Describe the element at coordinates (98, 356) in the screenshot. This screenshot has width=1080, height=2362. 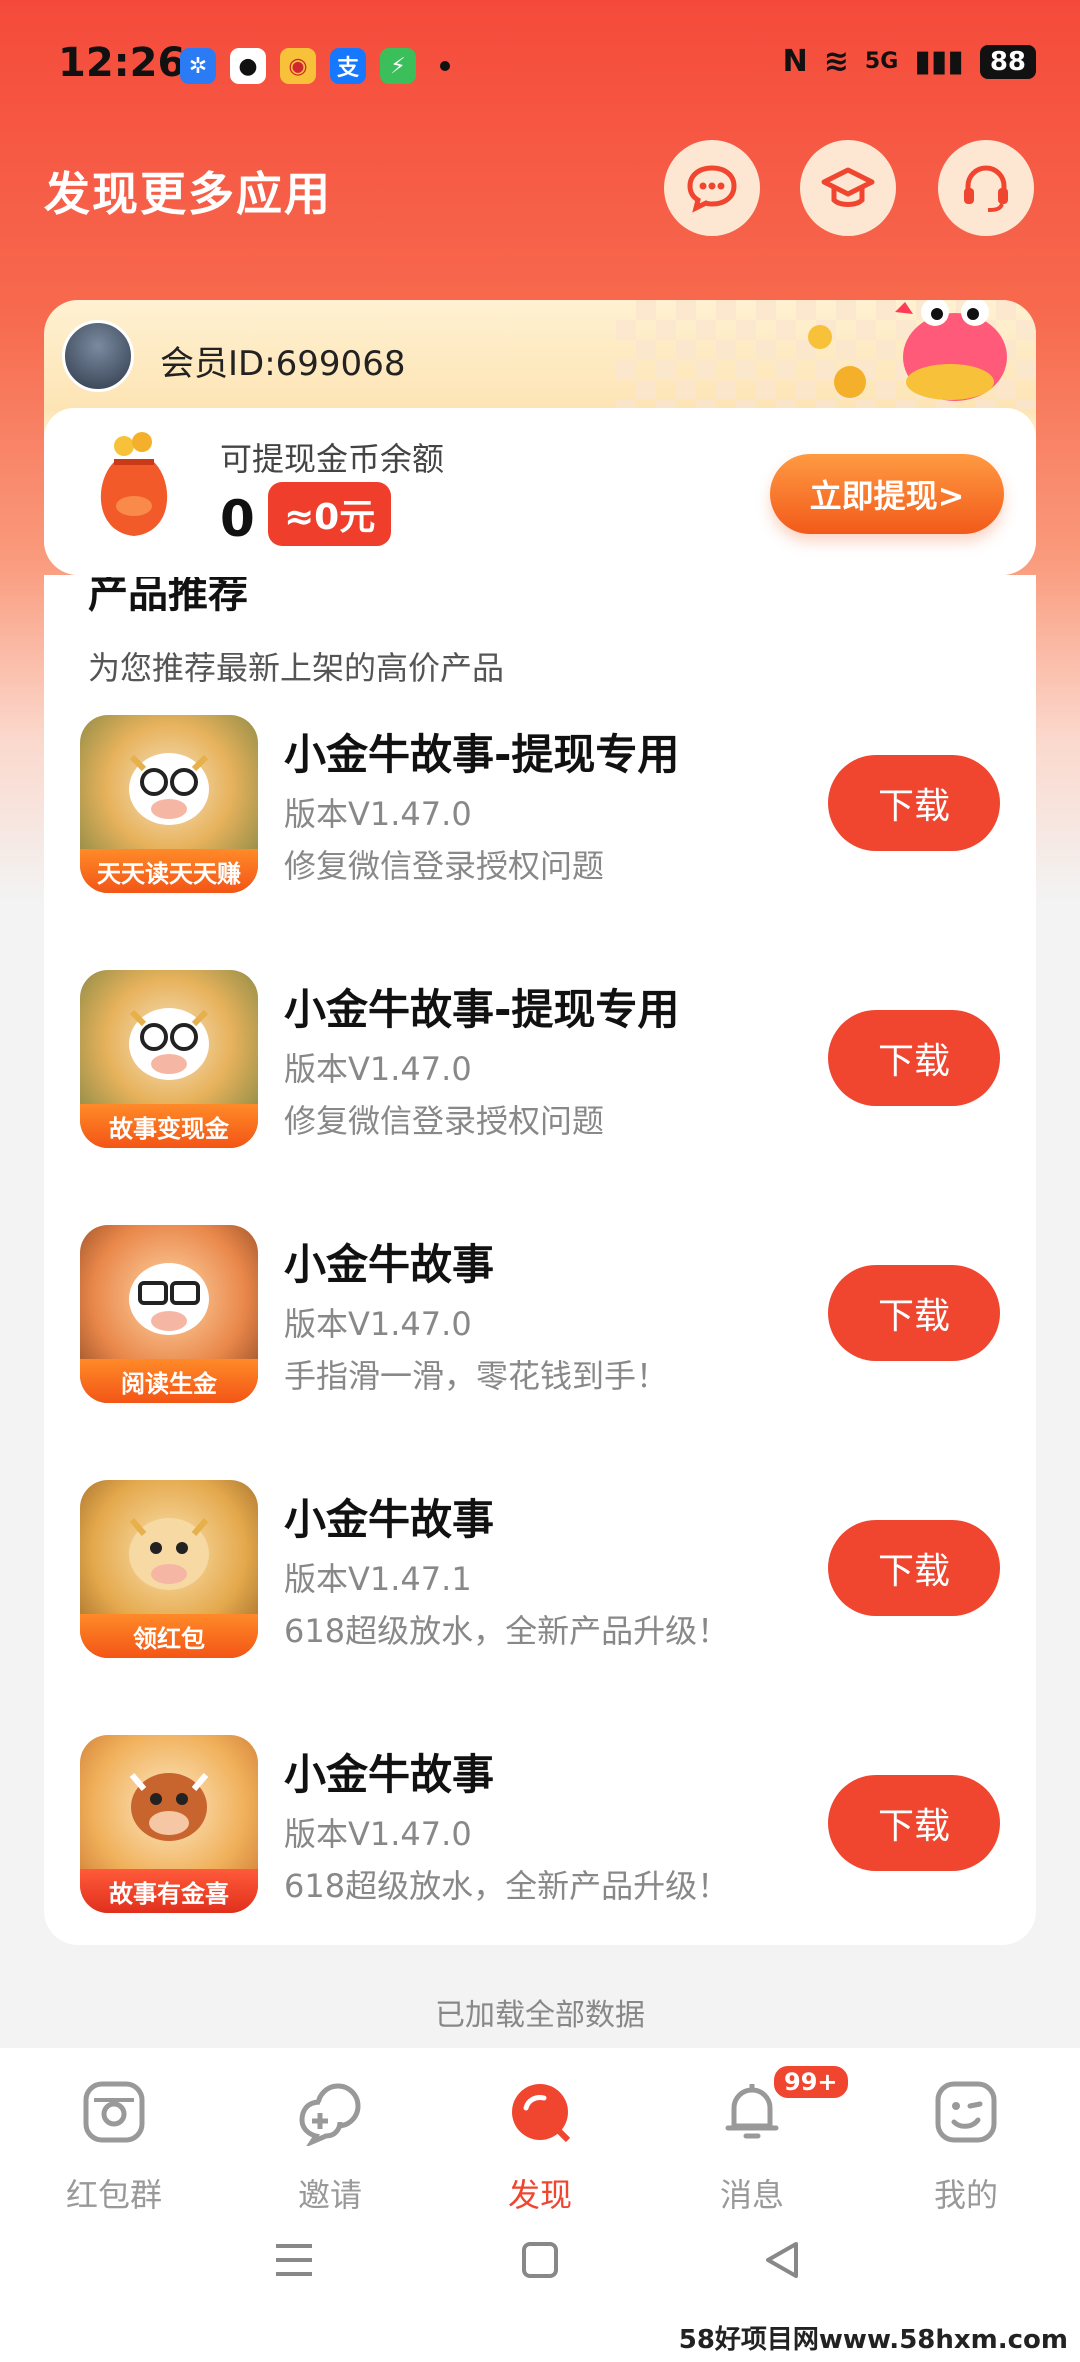
I see `avatar` at that location.